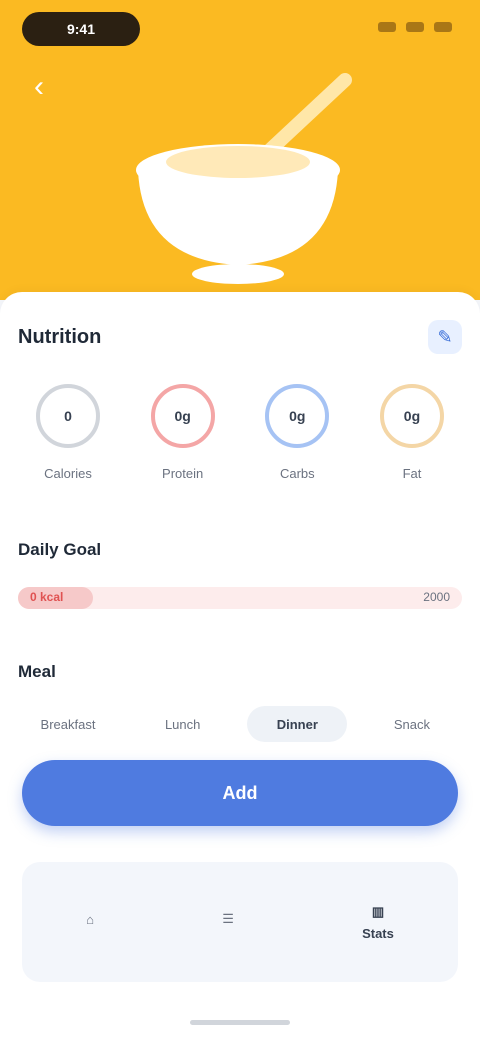 The width and height of the screenshot is (480, 1040). What do you see at coordinates (240, 793) in the screenshot?
I see `add-button: Add` at bounding box center [240, 793].